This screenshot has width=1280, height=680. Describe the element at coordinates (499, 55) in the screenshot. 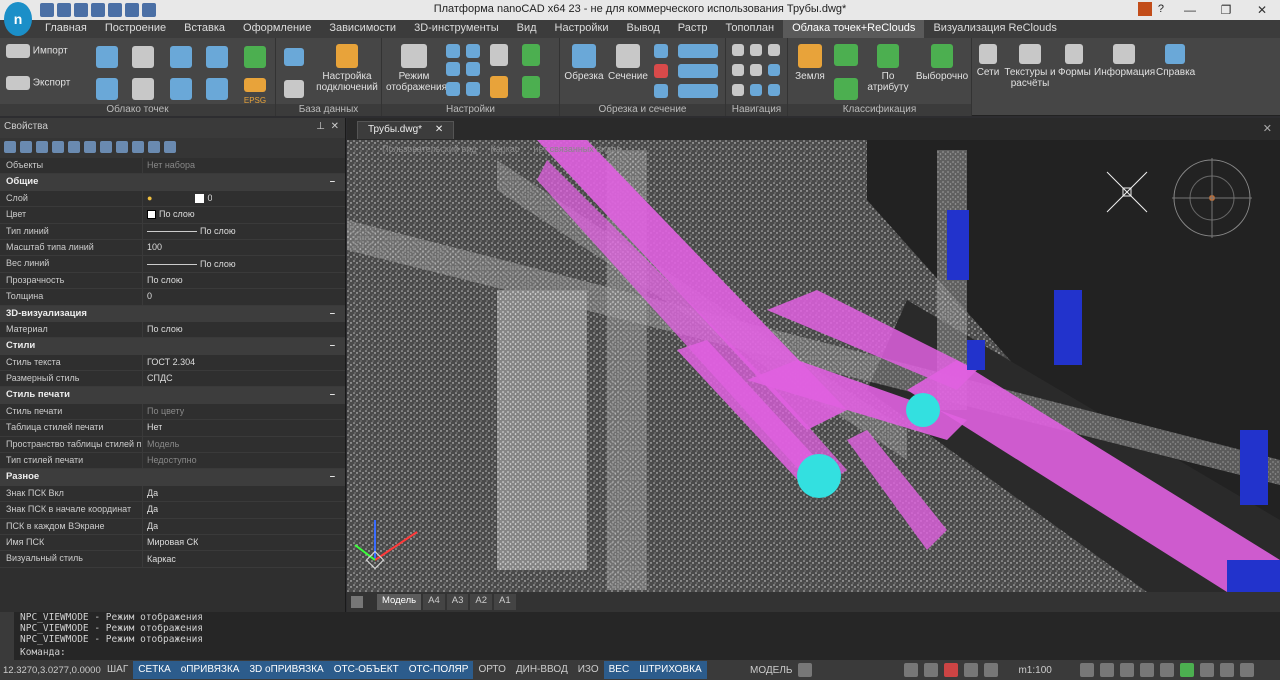

I see `tree-grey-icon` at that location.